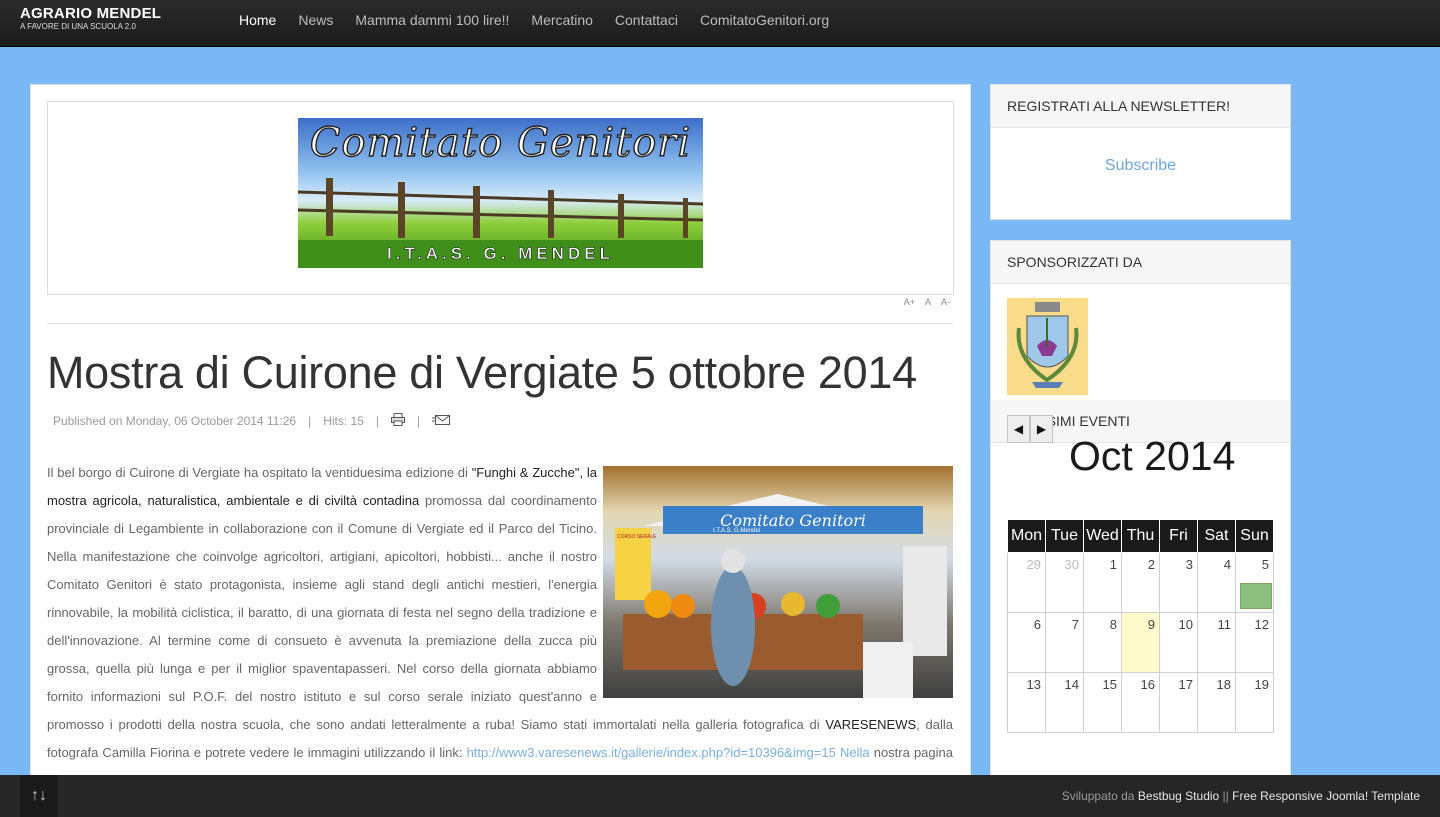  What do you see at coordinates (1254, 582) in the screenshot?
I see `calendar-day-with-event: 5` at bounding box center [1254, 582].